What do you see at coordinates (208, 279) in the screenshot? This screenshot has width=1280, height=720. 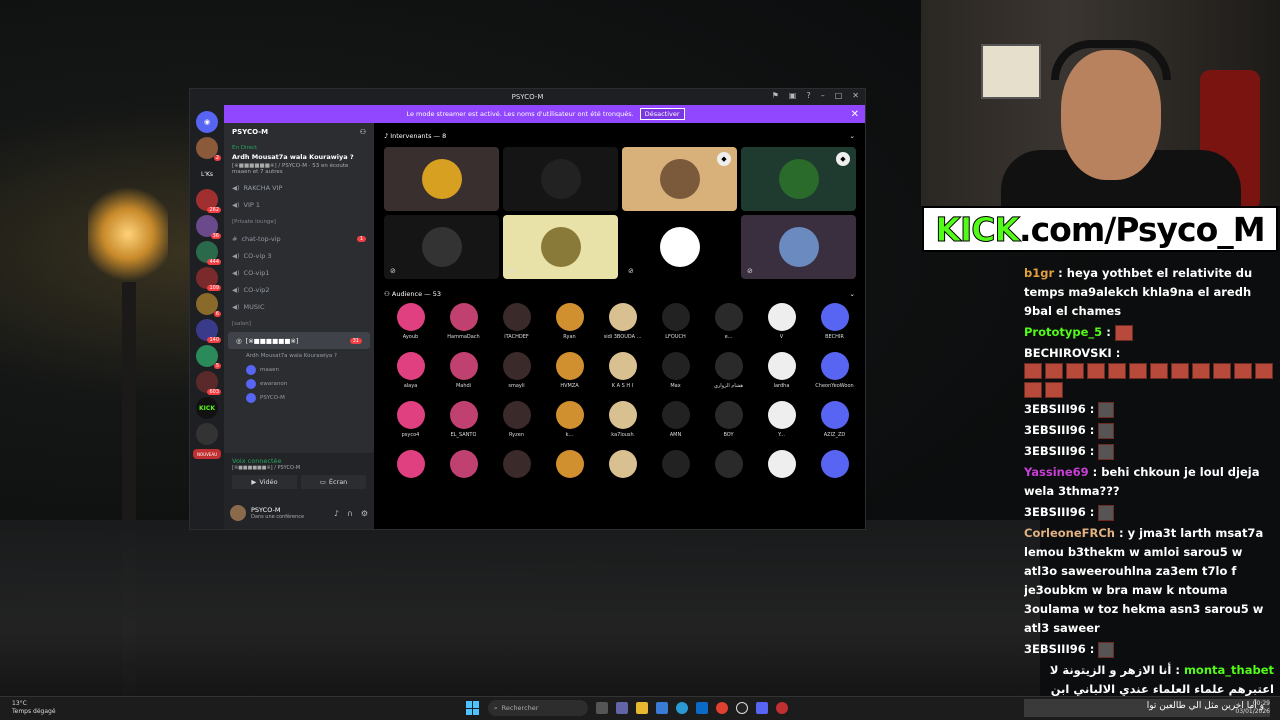 I see `server-icon: 109` at bounding box center [208, 279].